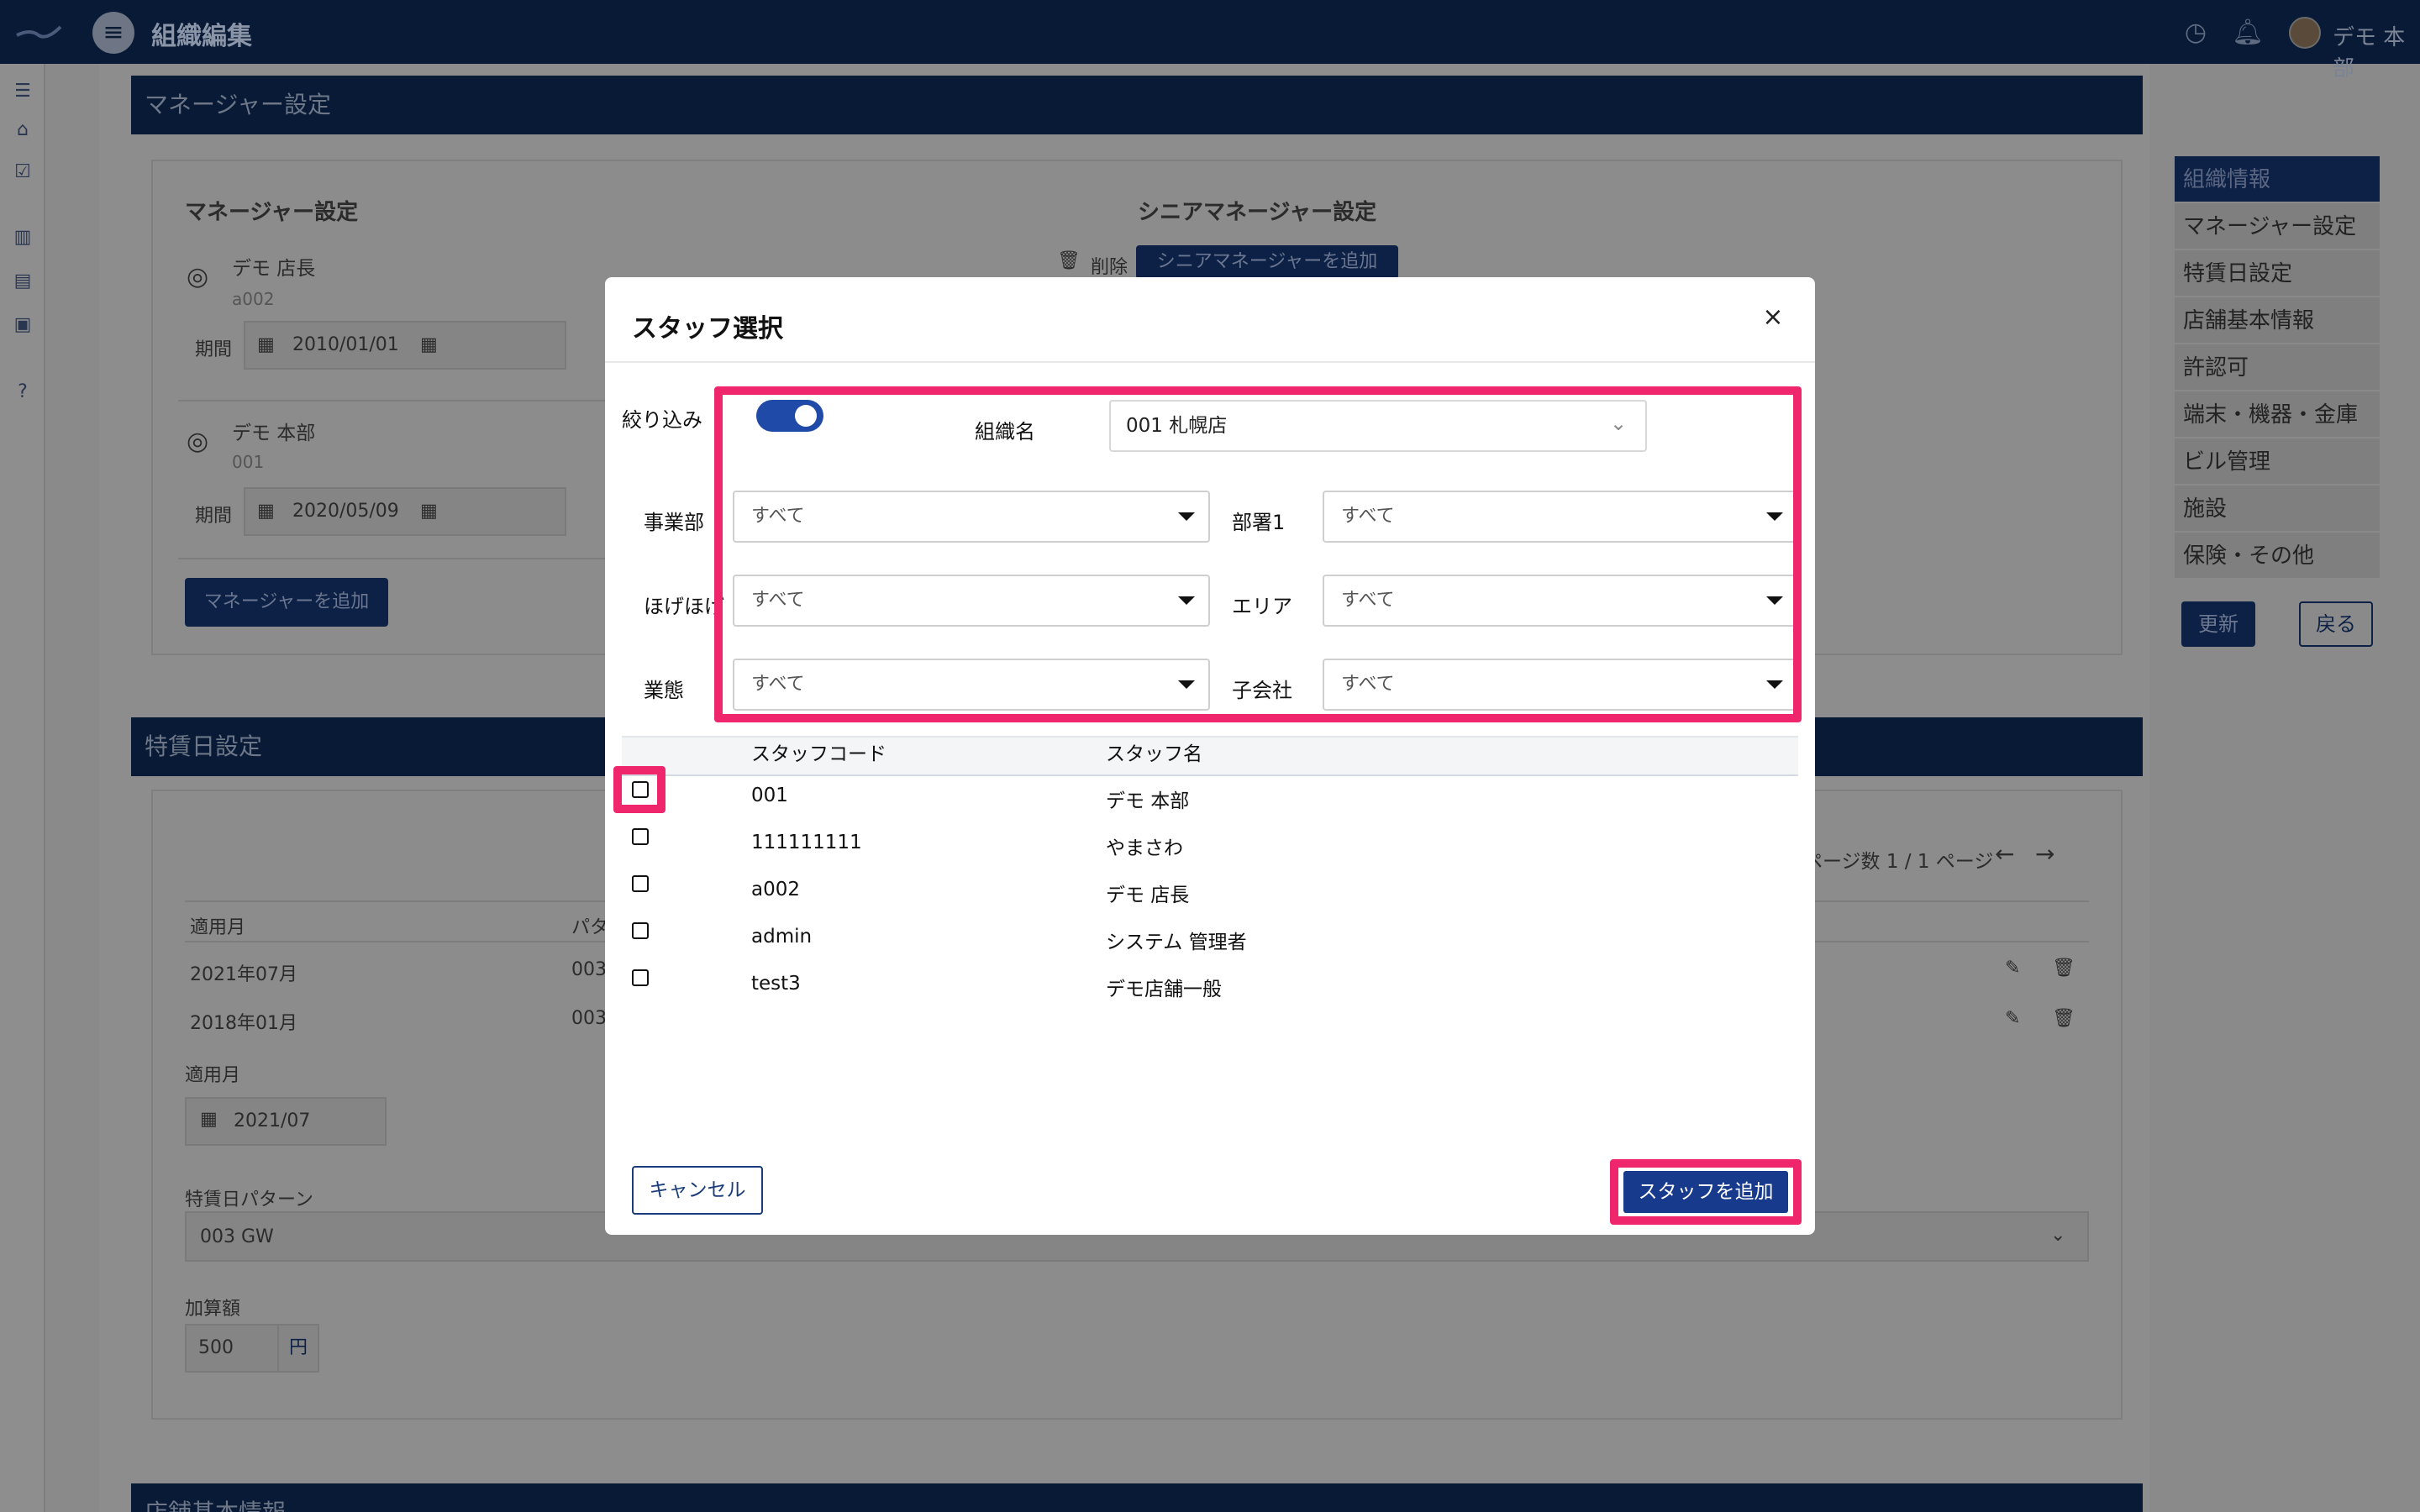  Describe the element at coordinates (2277, 414) in the screenshot. I see `right-menu-item: 端末・機器・金庫` at that location.